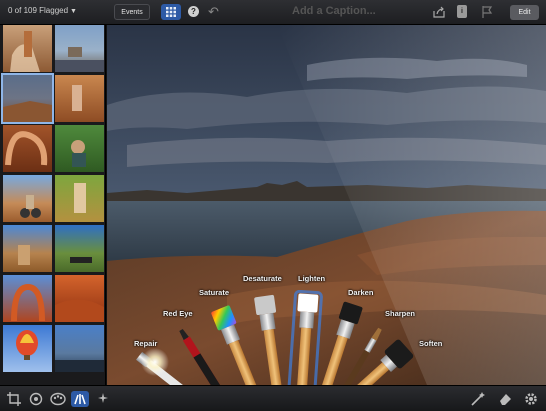  What do you see at coordinates (38, 10) in the screenshot?
I see `flag-filter-label: 0 of 109 Flagged` at bounding box center [38, 10].